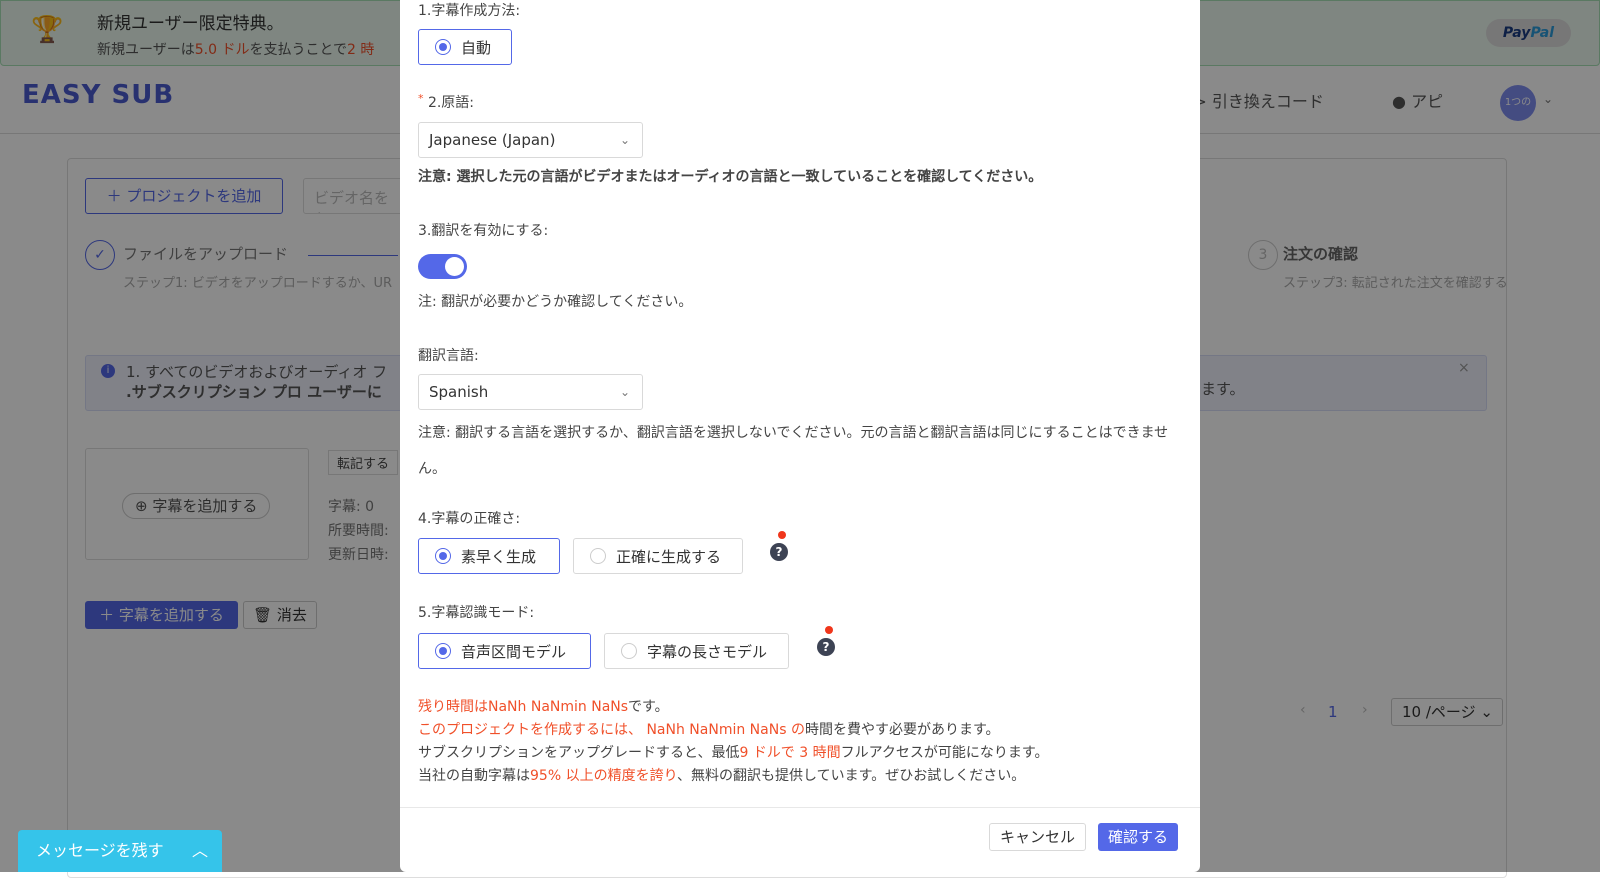 The width and height of the screenshot is (1600, 878). What do you see at coordinates (120, 851) in the screenshot?
I see `leave-message-button: メッセージを残す ︿` at bounding box center [120, 851].